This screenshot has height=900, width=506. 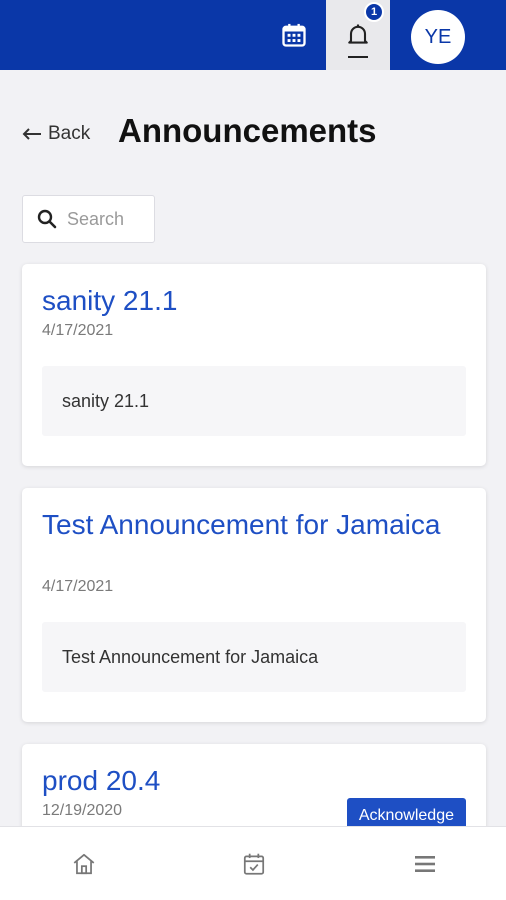 I want to click on page-title: Announcements, so click(x=247, y=130).